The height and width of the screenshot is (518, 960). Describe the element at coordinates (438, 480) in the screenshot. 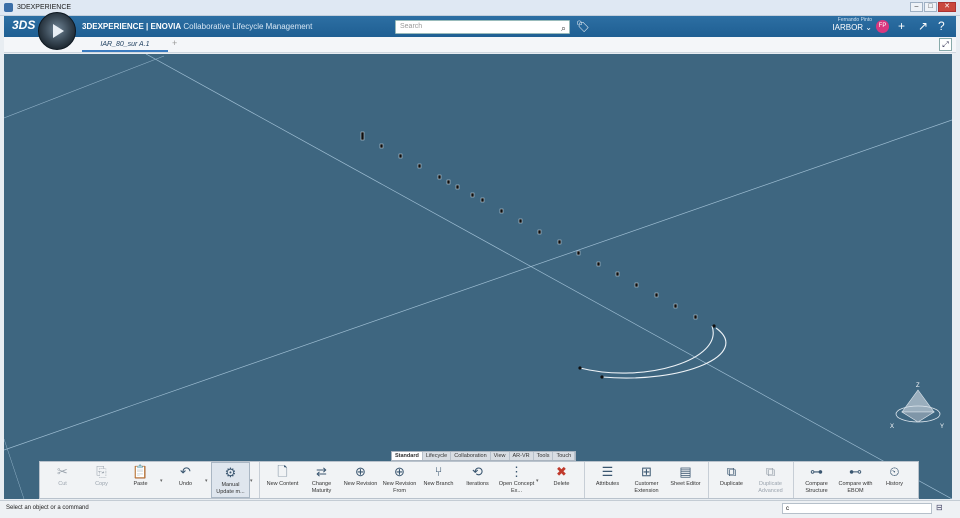

I see `new-branch-button: ⑂ New Branch` at that location.